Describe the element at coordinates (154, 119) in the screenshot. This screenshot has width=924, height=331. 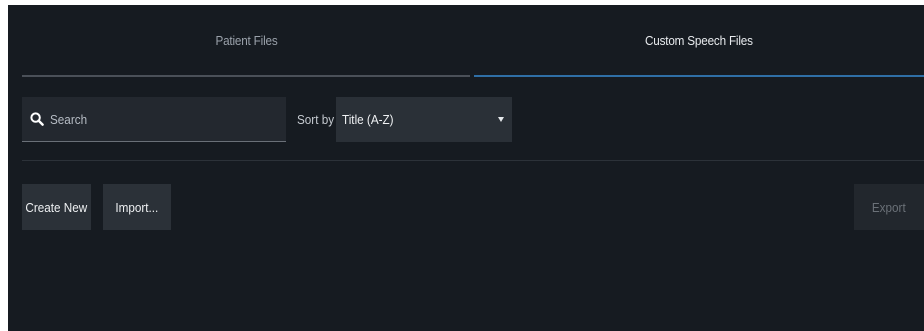
I see `search-field: Search` at that location.